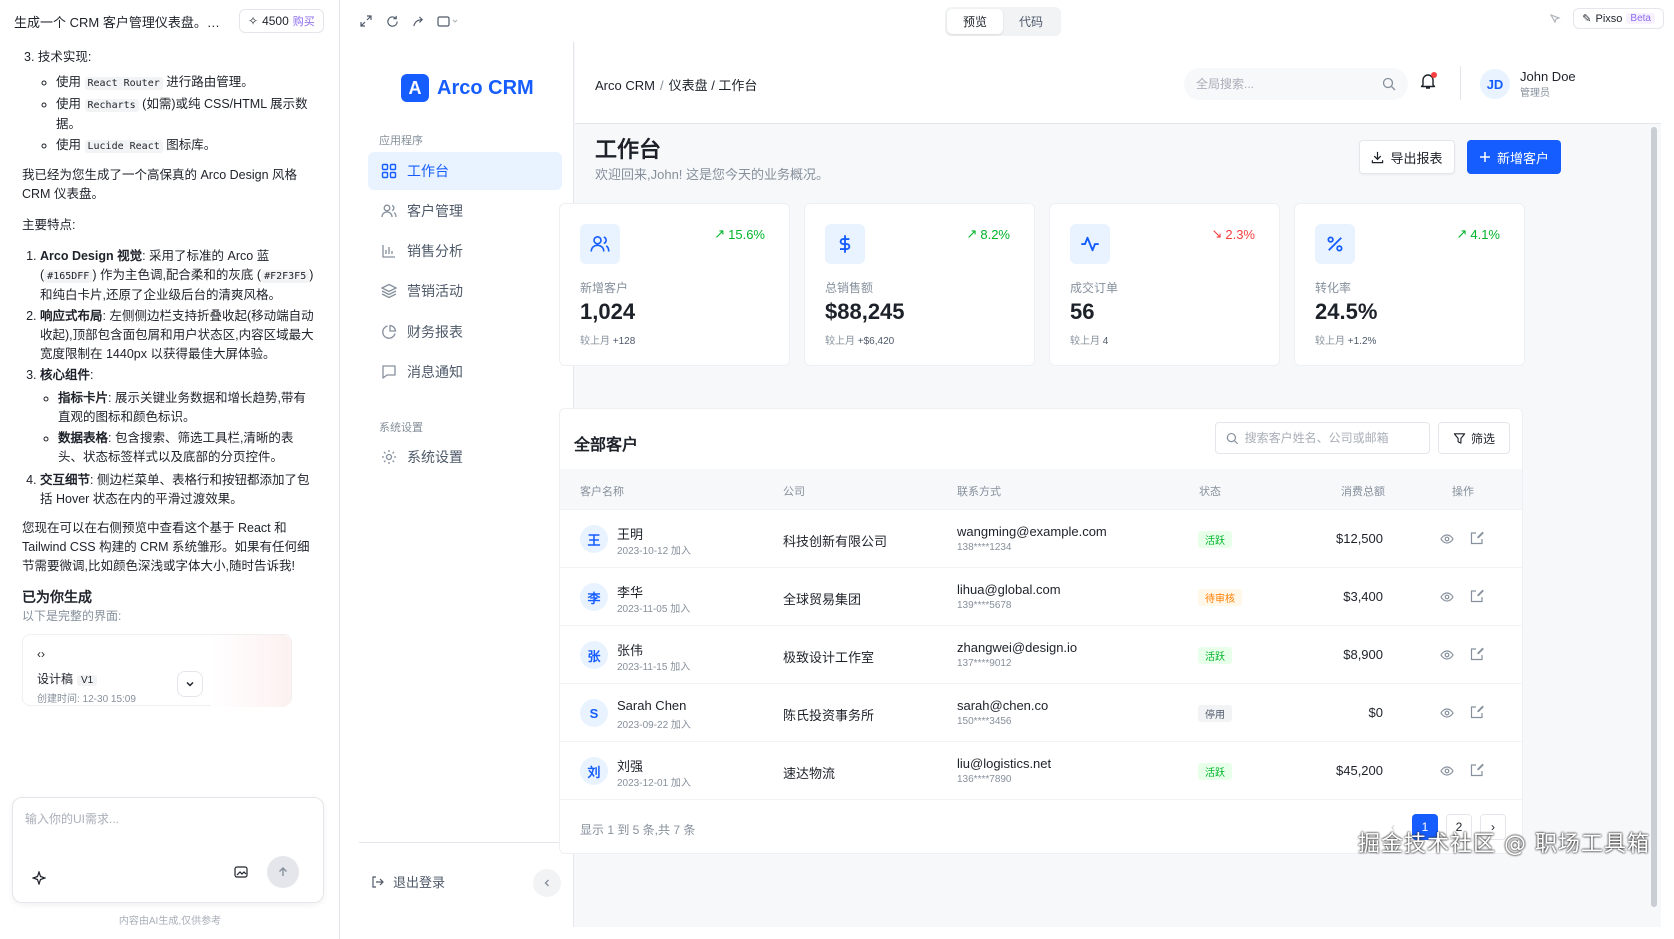 This screenshot has height=939, width=1674. I want to click on credits-badge: ✧ 4500 购买, so click(281, 21).